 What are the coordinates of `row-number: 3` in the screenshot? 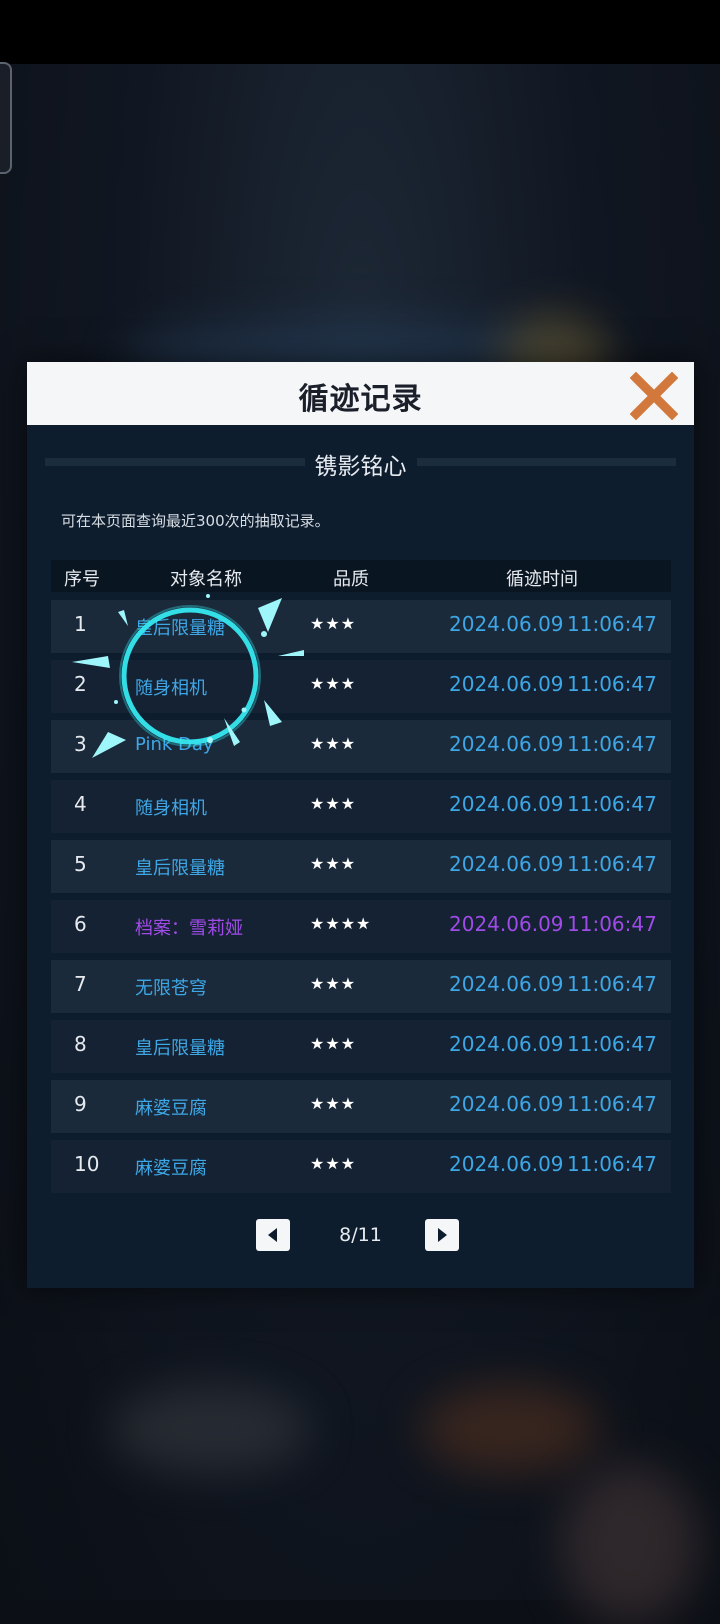 It's located at (80, 744).